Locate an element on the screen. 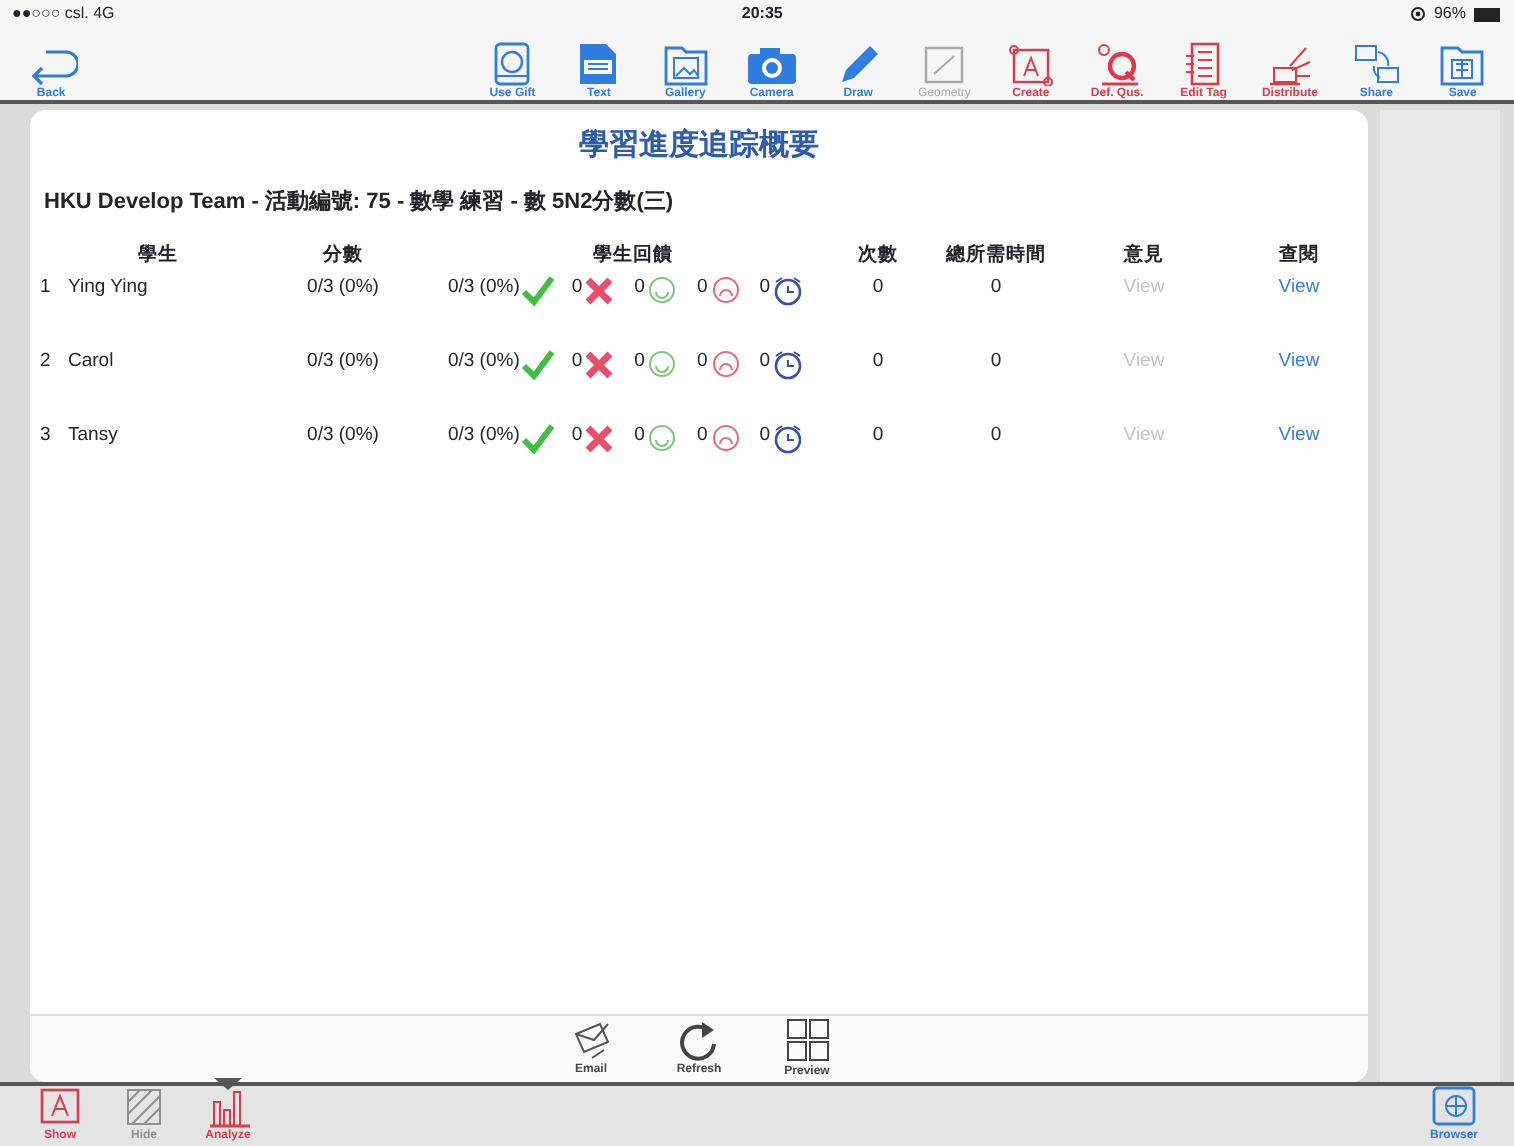 The width and height of the screenshot is (1514, 1146). column-header: 意見 is located at coordinates (1143, 256).